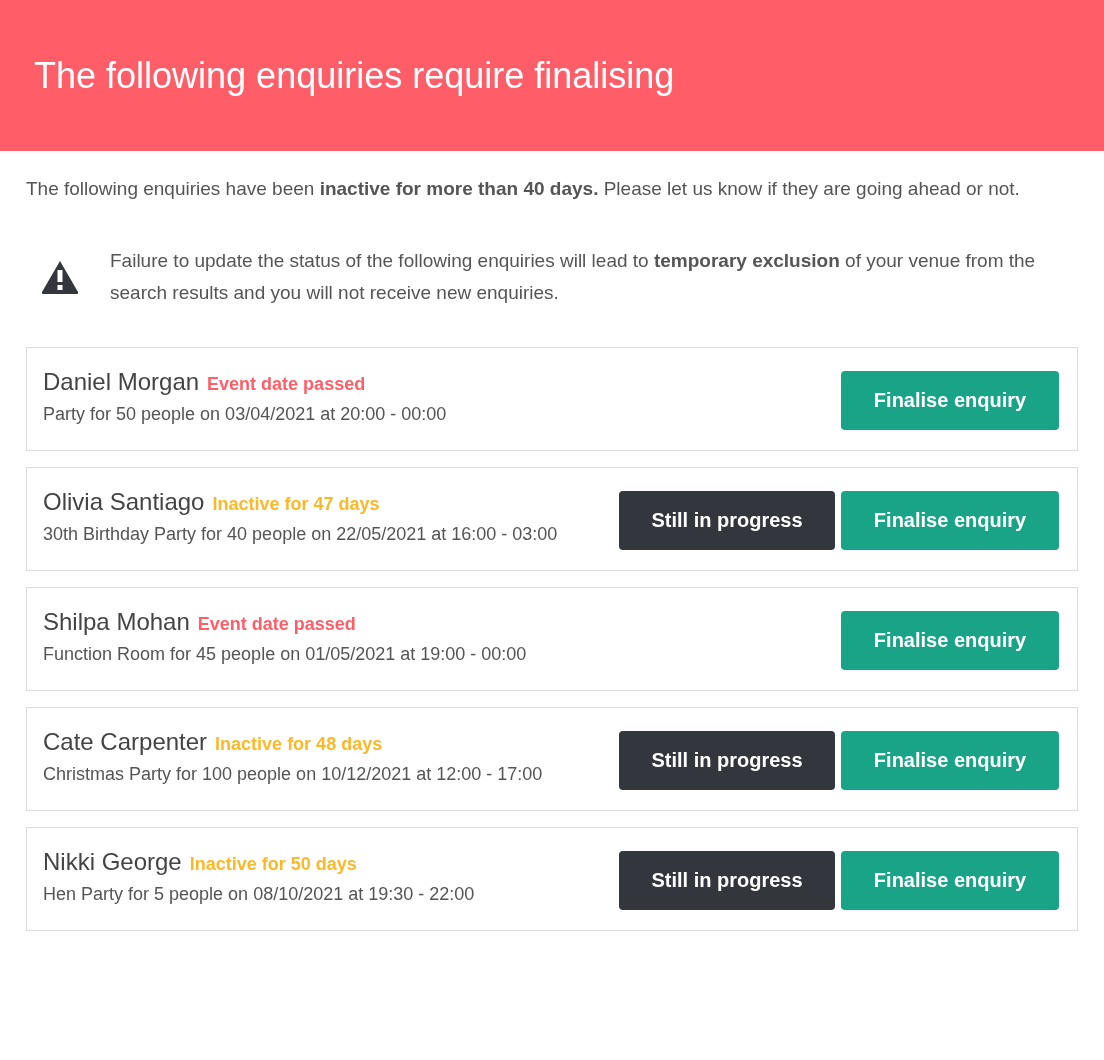  I want to click on event-details: Christmas Party for 100 people on 10/12/2021 at 12:00 - 17:00, so click(293, 774).